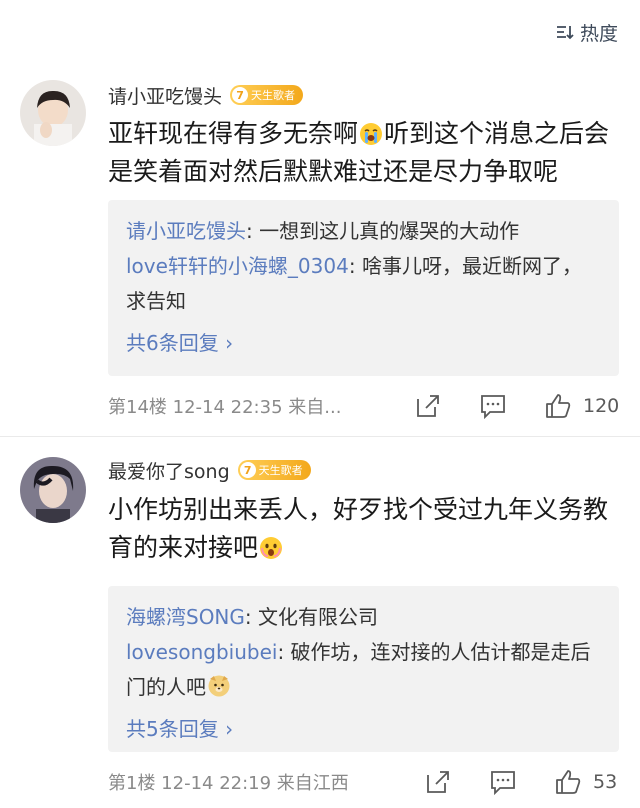 This screenshot has width=640, height=808. What do you see at coordinates (271, 548) in the screenshot?
I see `fearful-face-icon` at bounding box center [271, 548].